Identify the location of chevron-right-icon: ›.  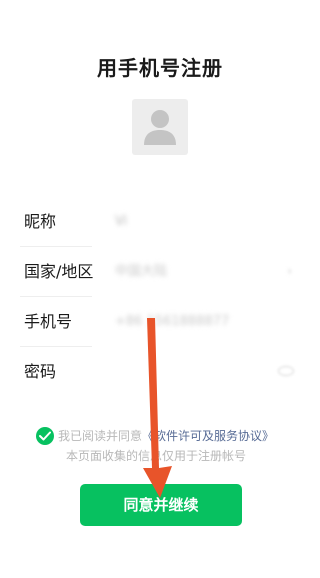
(289, 271).